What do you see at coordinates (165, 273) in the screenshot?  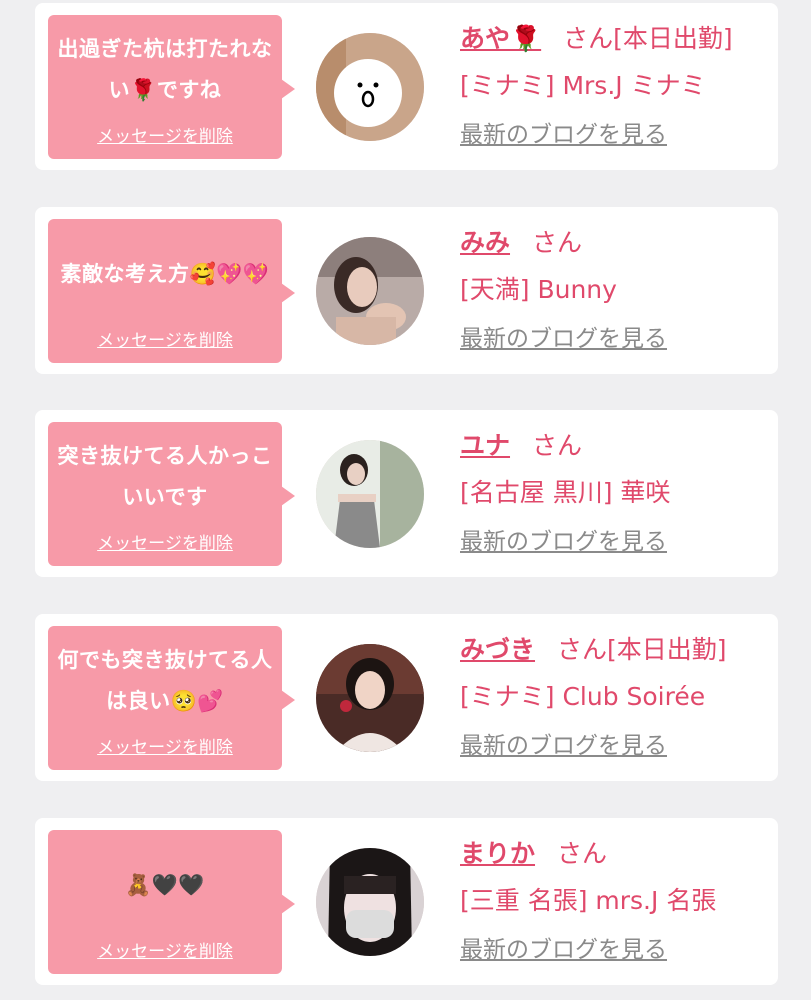 I see `message-text: 素敵な考え方🥰💖💖` at bounding box center [165, 273].